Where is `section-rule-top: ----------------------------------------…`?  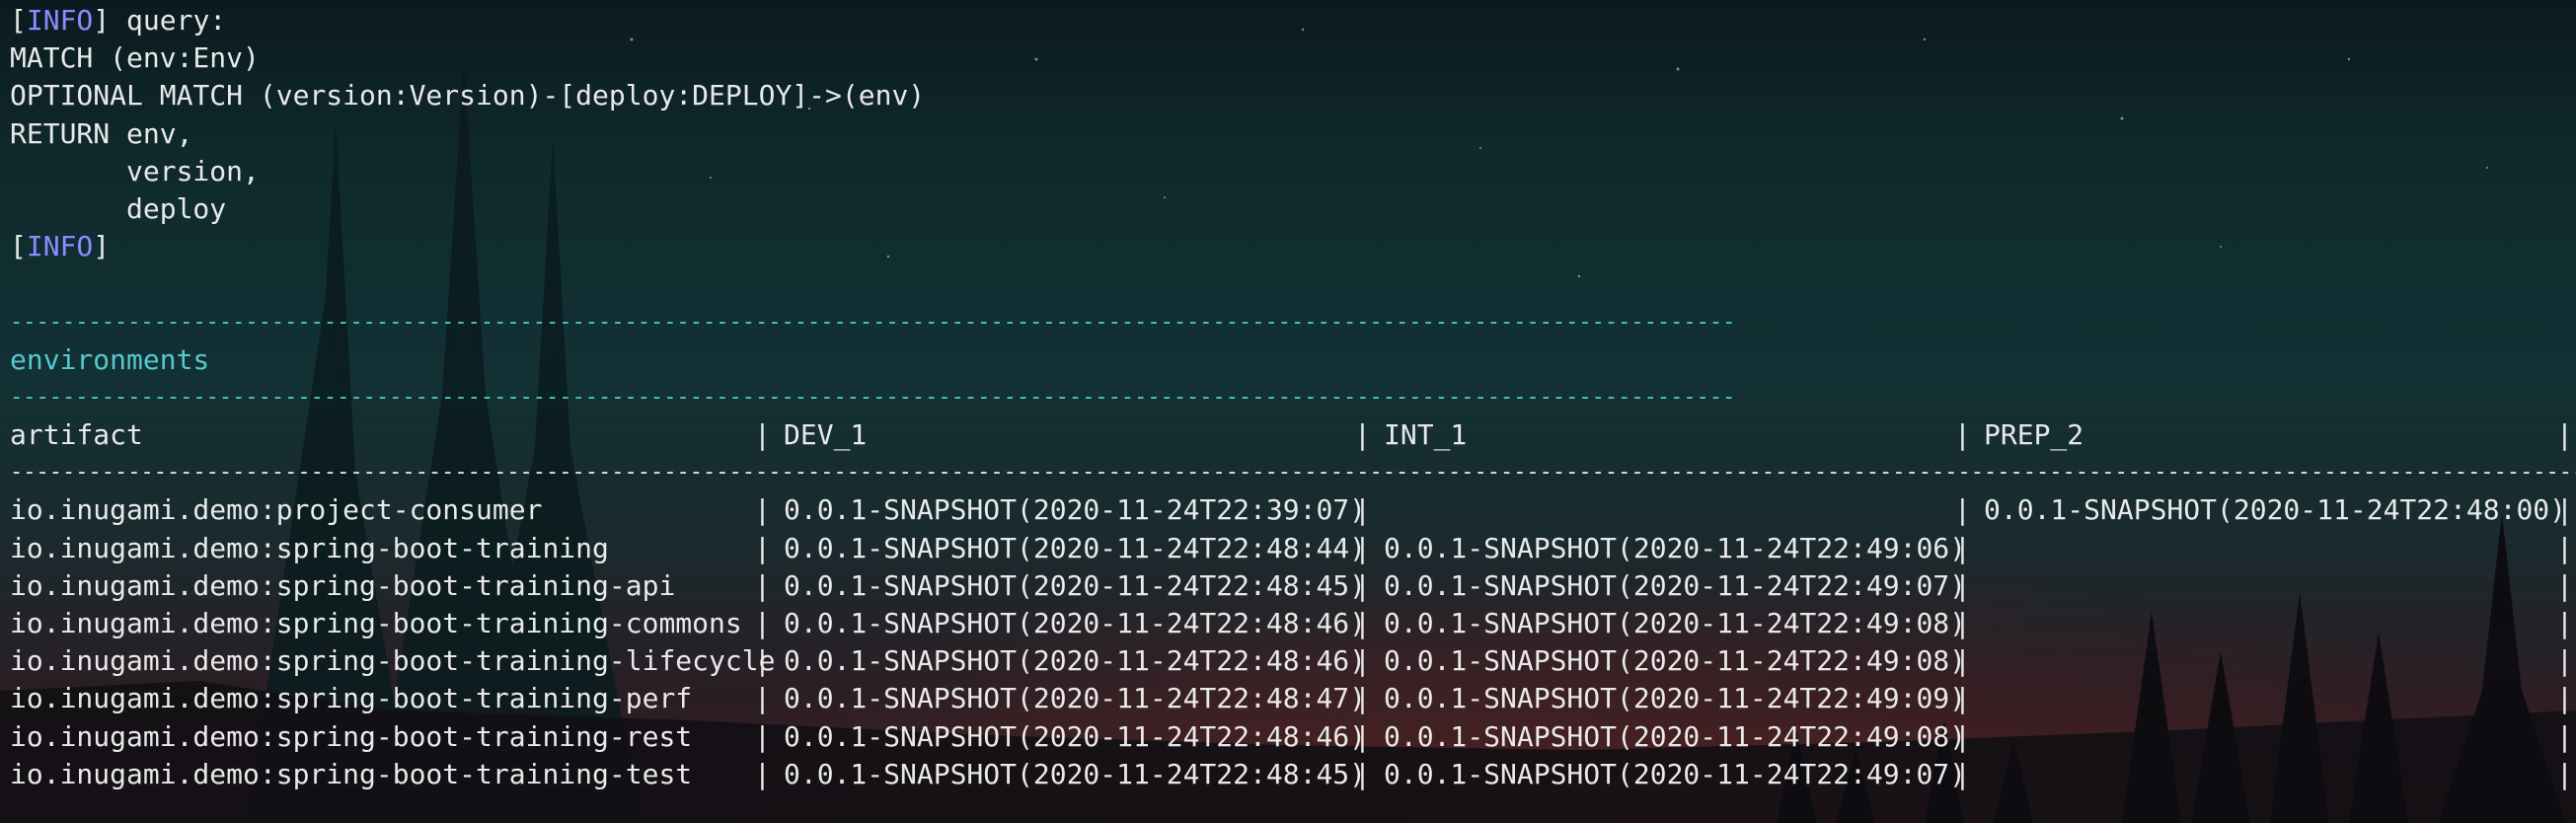 section-rule-top: ----------------------------------------… is located at coordinates (873, 322).